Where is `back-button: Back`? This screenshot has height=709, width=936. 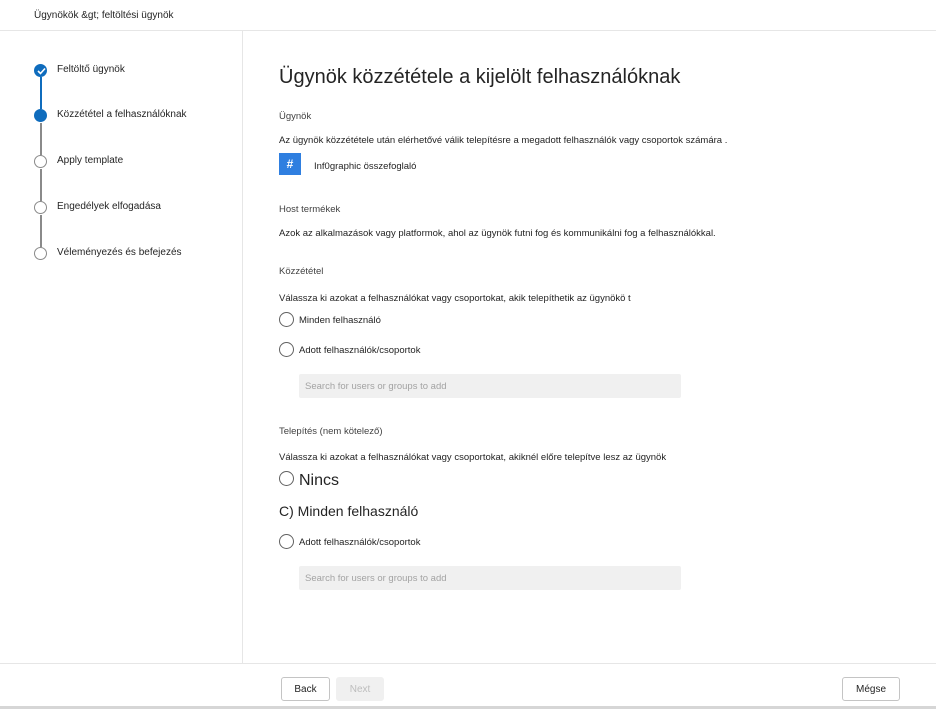
back-button: Back is located at coordinates (305, 689).